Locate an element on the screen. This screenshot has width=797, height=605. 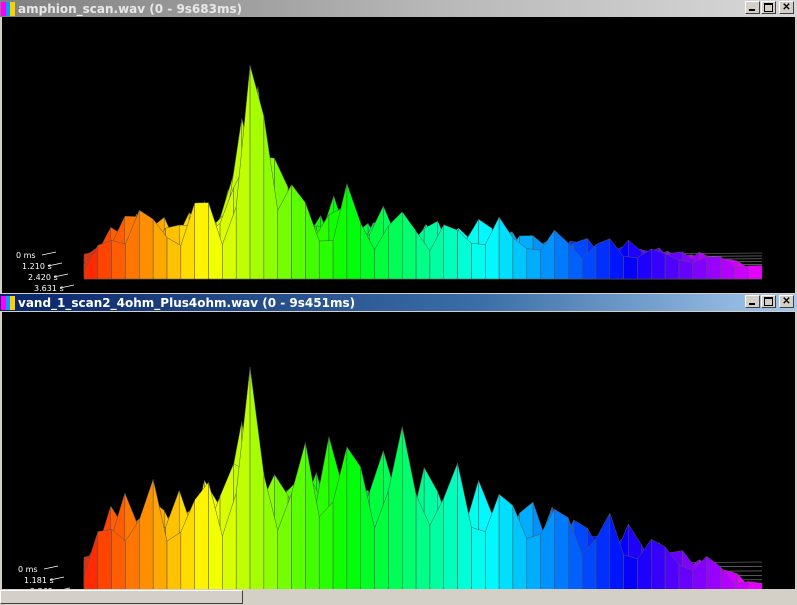
time-axis-label: 1.181 s is located at coordinates (39, 580).